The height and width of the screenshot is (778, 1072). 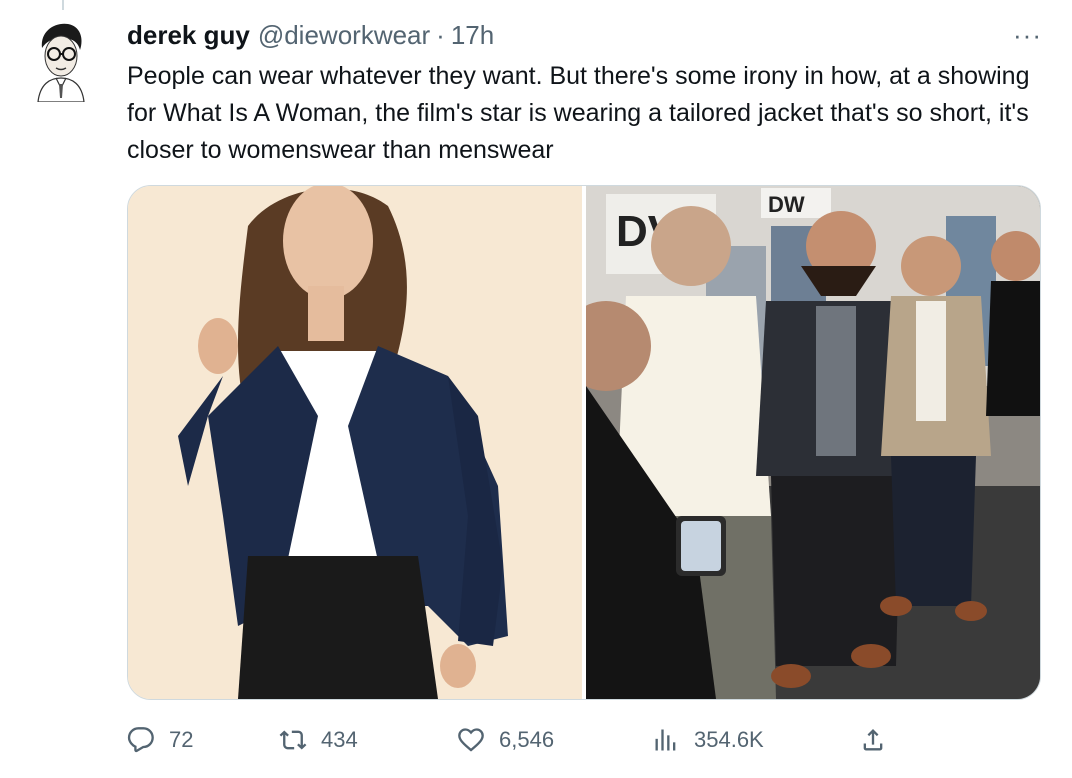 I want to click on like-count: 6,546, so click(x=527, y=739).